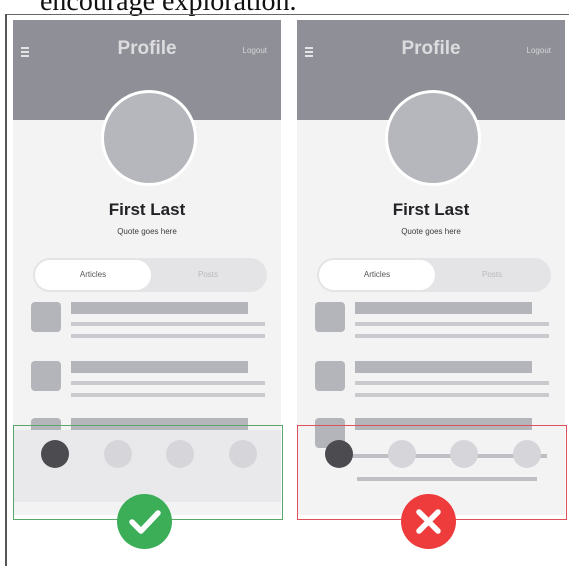 Image resolution: width=569 pixels, height=566 pixels. Describe the element at coordinates (287, 14) in the screenshot. I see `top-divider` at that location.